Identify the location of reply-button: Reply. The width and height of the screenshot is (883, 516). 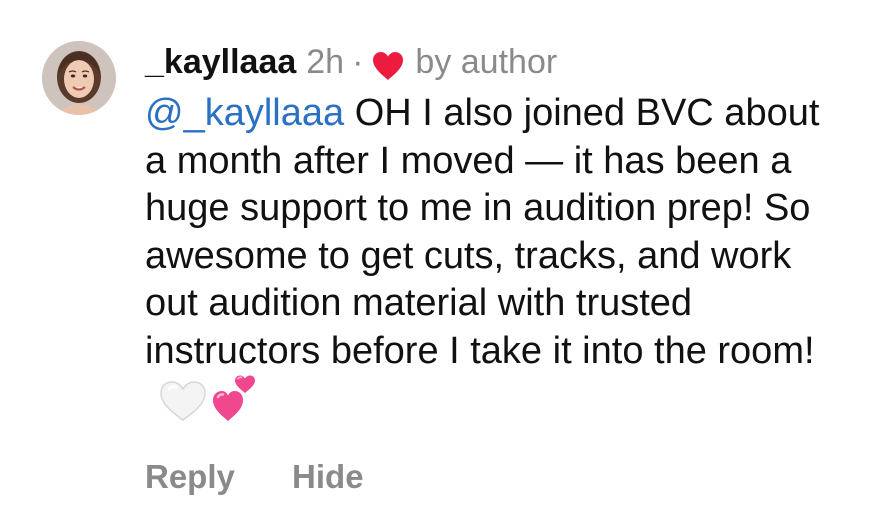
(190, 476).